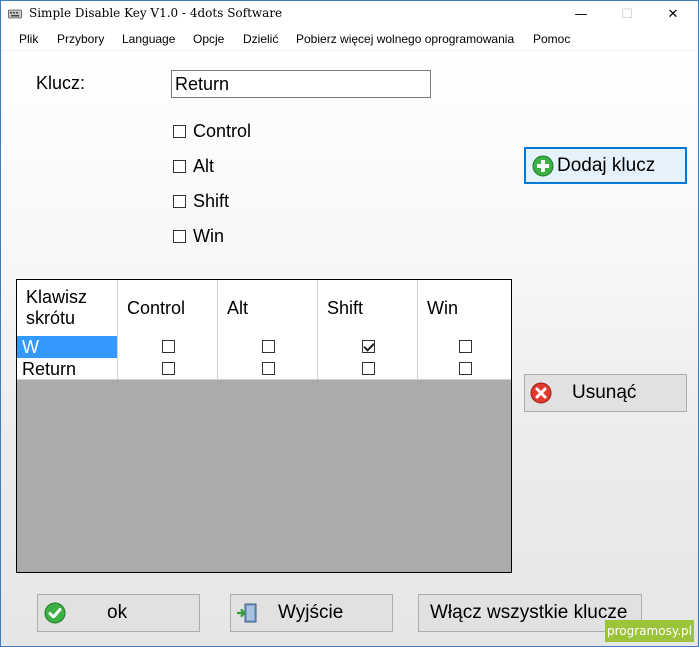 The height and width of the screenshot is (647, 699). I want to click on add-key-button: Dodaj klucz, so click(605, 165).